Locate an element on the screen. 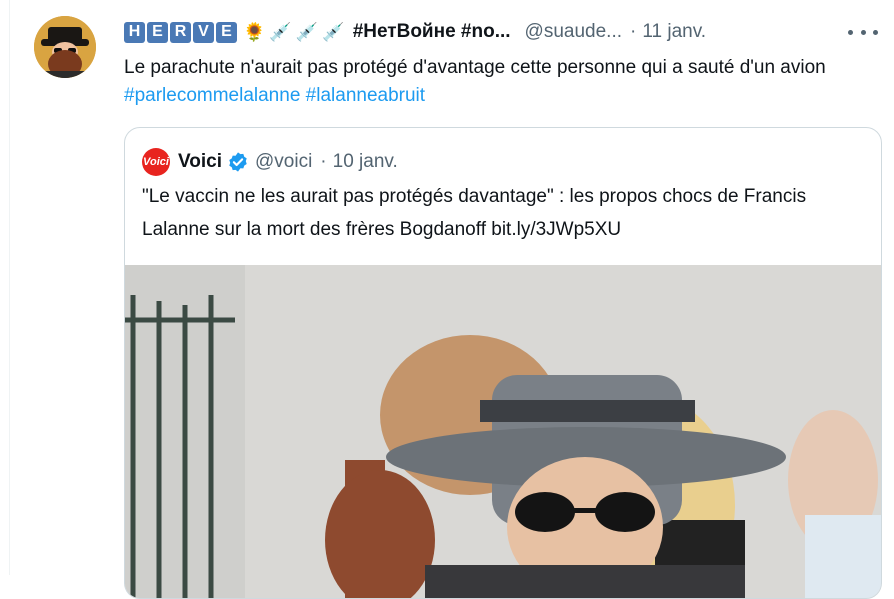 The width and height of the screenshot is (894, 599). quoted-tweet-header: Voici Voici @voici · 10 janv. is located at coordinates (270, 162).